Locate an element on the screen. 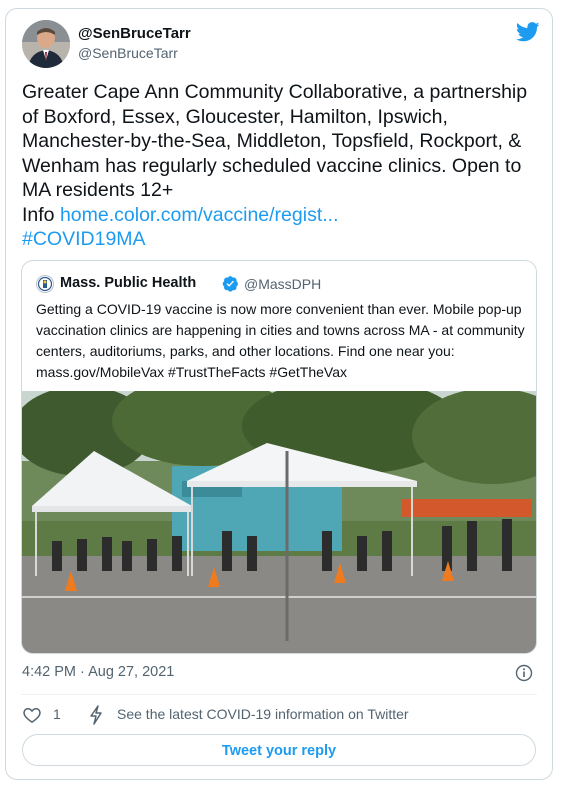 The image size is (566, 798). divider is located at coordinates (279, 694).